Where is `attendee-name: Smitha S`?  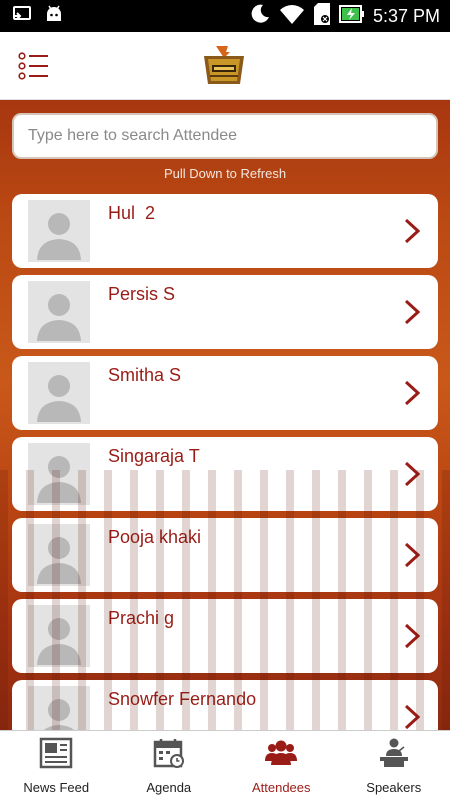 attendee-name: Smitha S is located at coordinates (145, 375).